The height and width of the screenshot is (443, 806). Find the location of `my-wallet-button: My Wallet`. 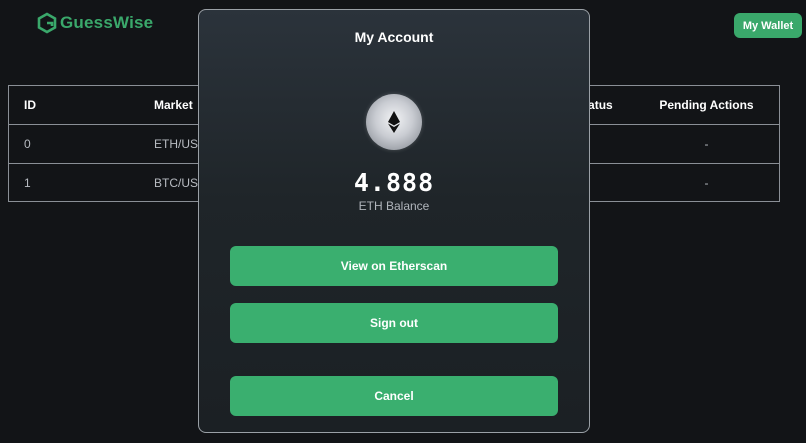

my-wallet-button: My Wallet is located at coordinates (768, 25).